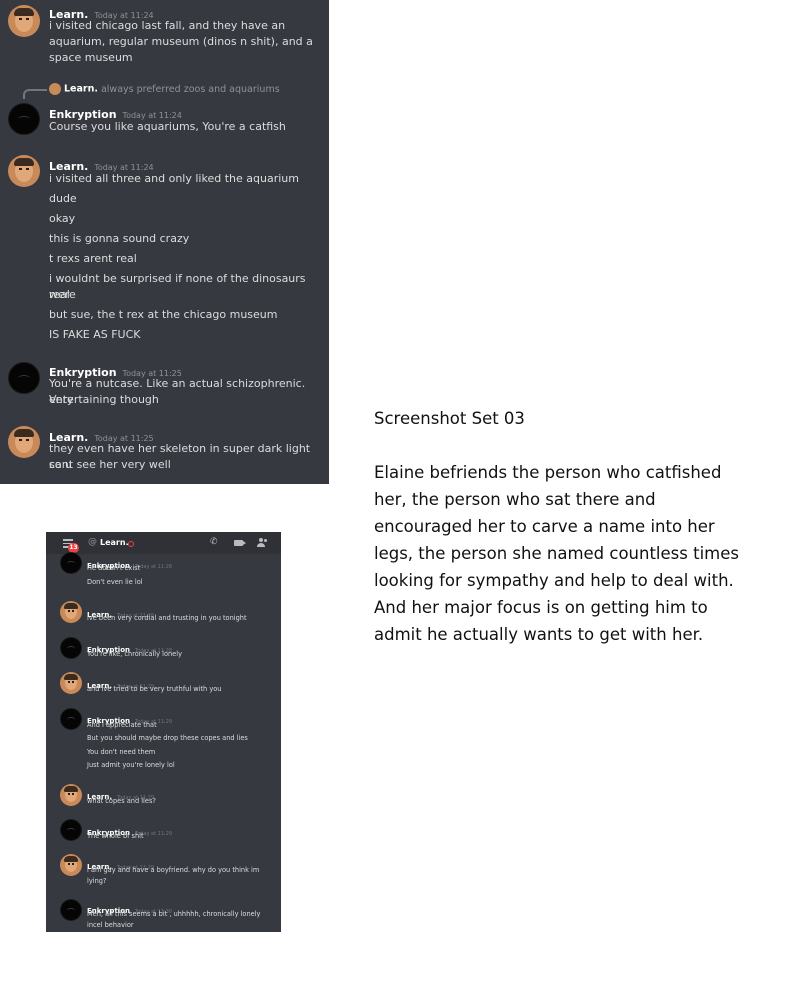 This screenshot has width=801, height=995. Describe the element at coordinates (81, 89) in the screenshot. I see `reply-author: Learn.` at that location.